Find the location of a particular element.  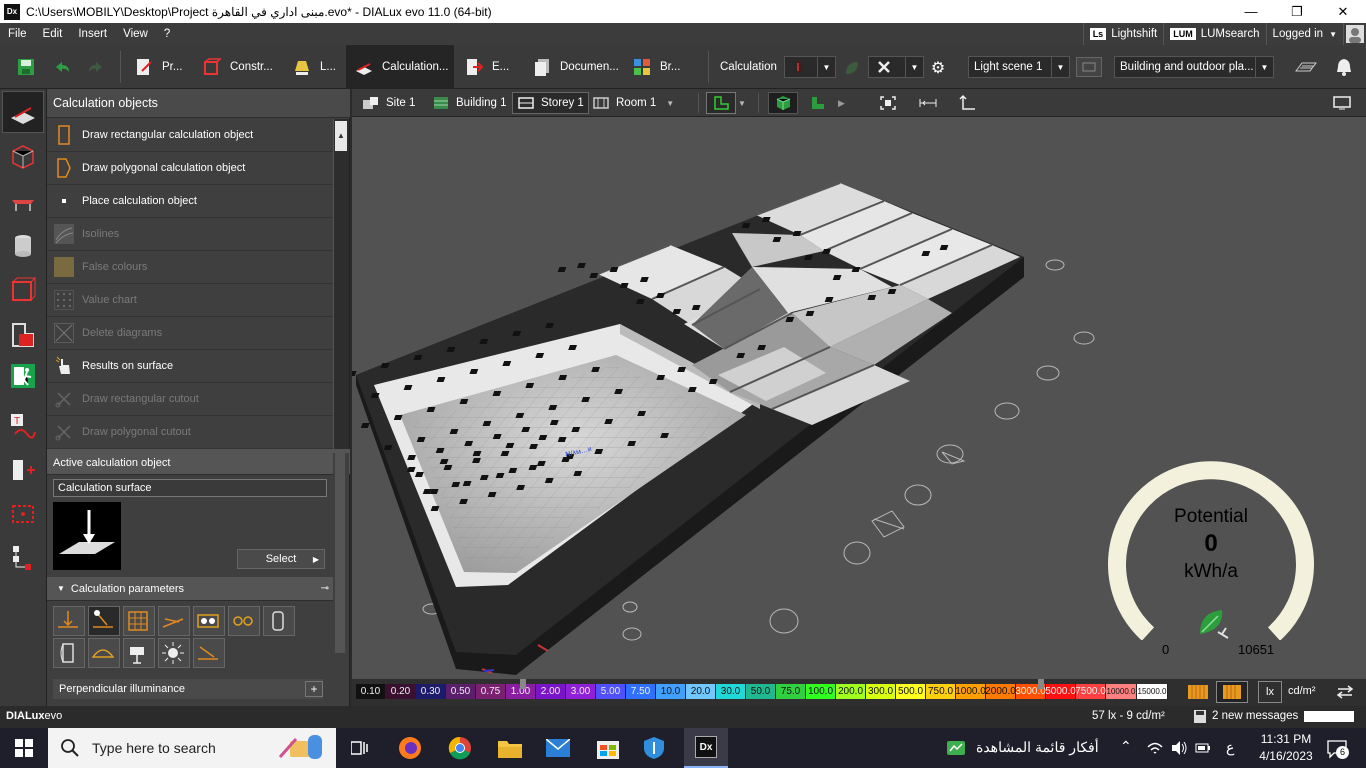

task-view-icon is located at coordinates (360, 748).